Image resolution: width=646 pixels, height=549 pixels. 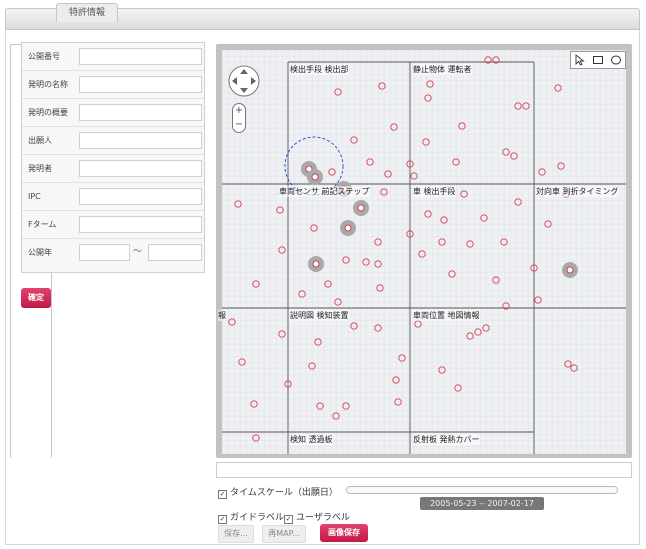 I want to click on field-label: 発明の名称, so click(x=48, y=84).